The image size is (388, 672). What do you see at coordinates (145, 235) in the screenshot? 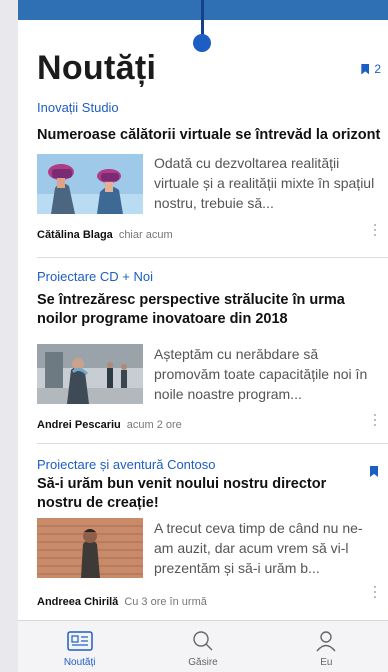
I see `article-time: chiar acum` at bounding box center [145, 235].